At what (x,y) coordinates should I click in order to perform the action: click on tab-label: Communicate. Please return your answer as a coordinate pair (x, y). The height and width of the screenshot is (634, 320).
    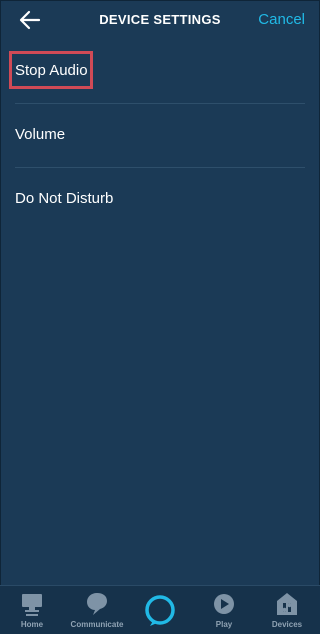
    Looking at the image, I should click on (97, 624).